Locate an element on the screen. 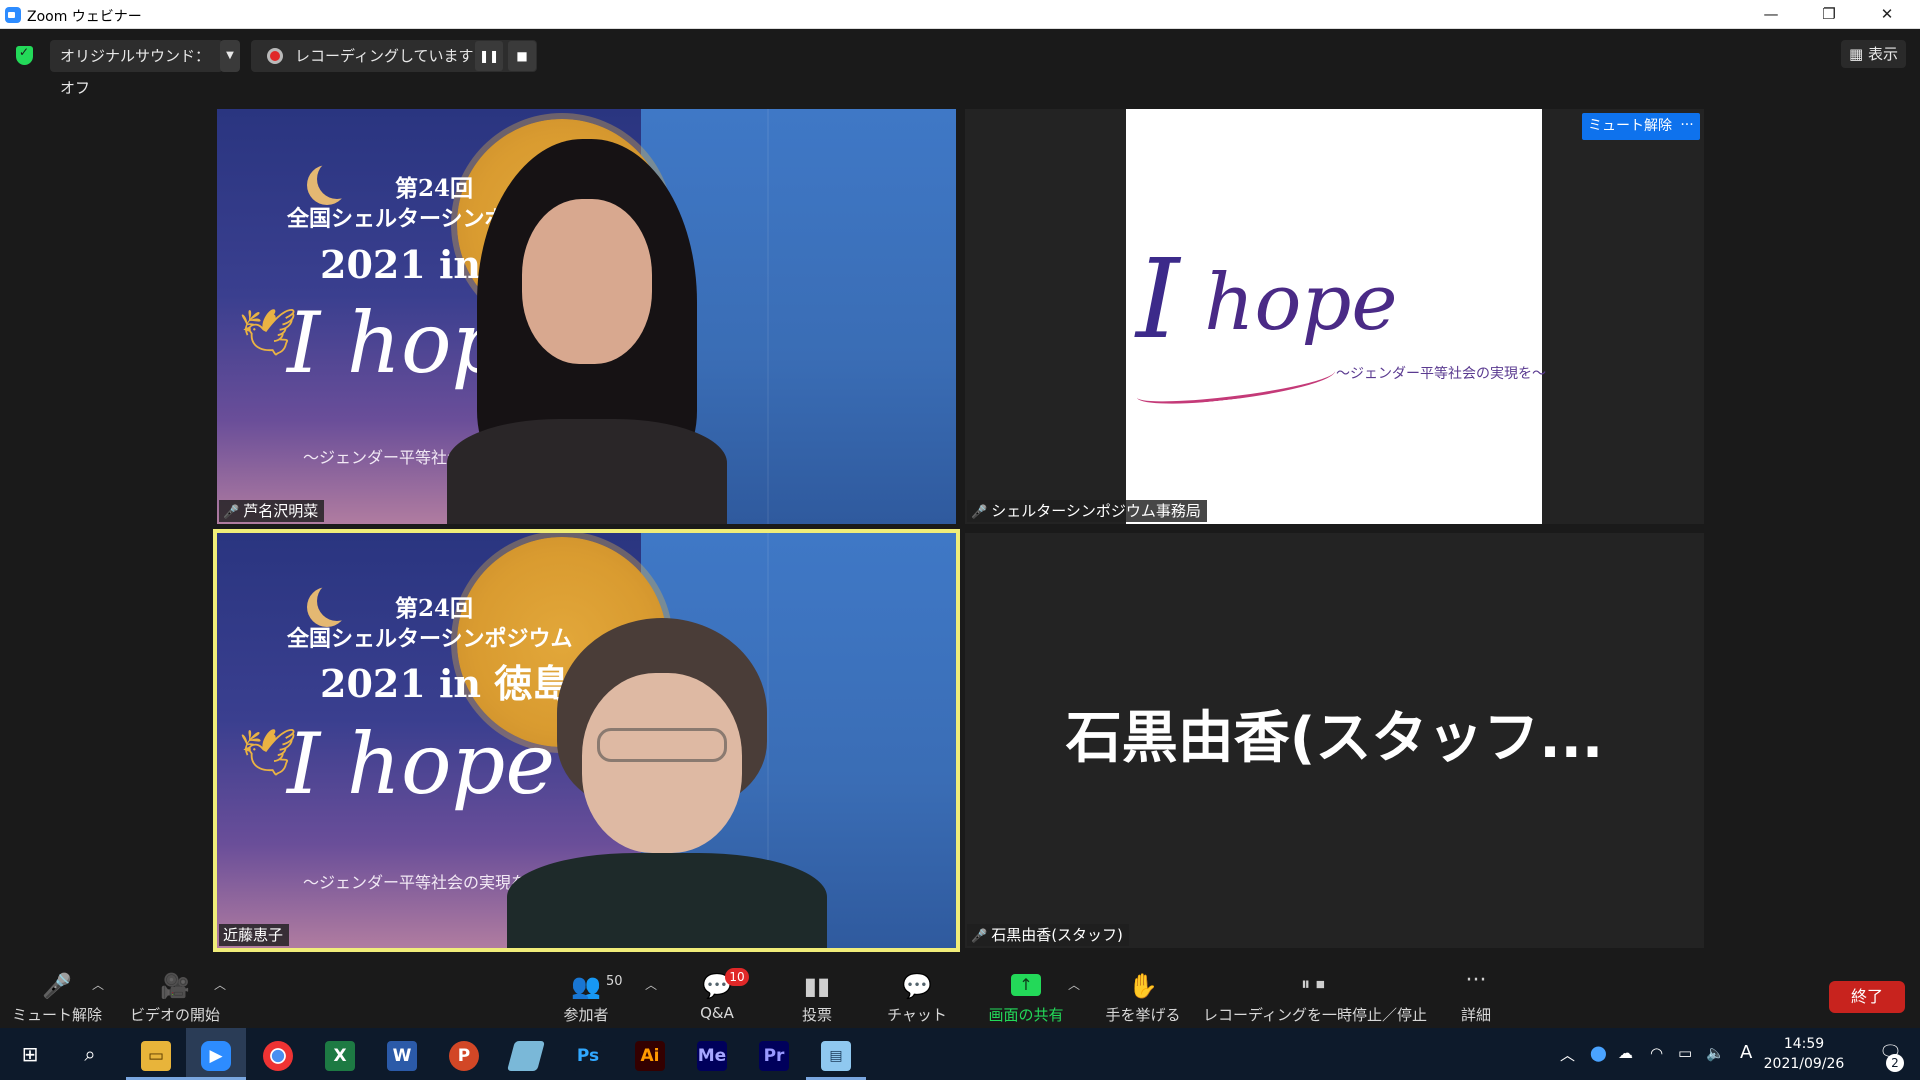 The width and height of the screenshot is (1920, 1080). taskbar-excel: X is located at coordinates (340, 1054).